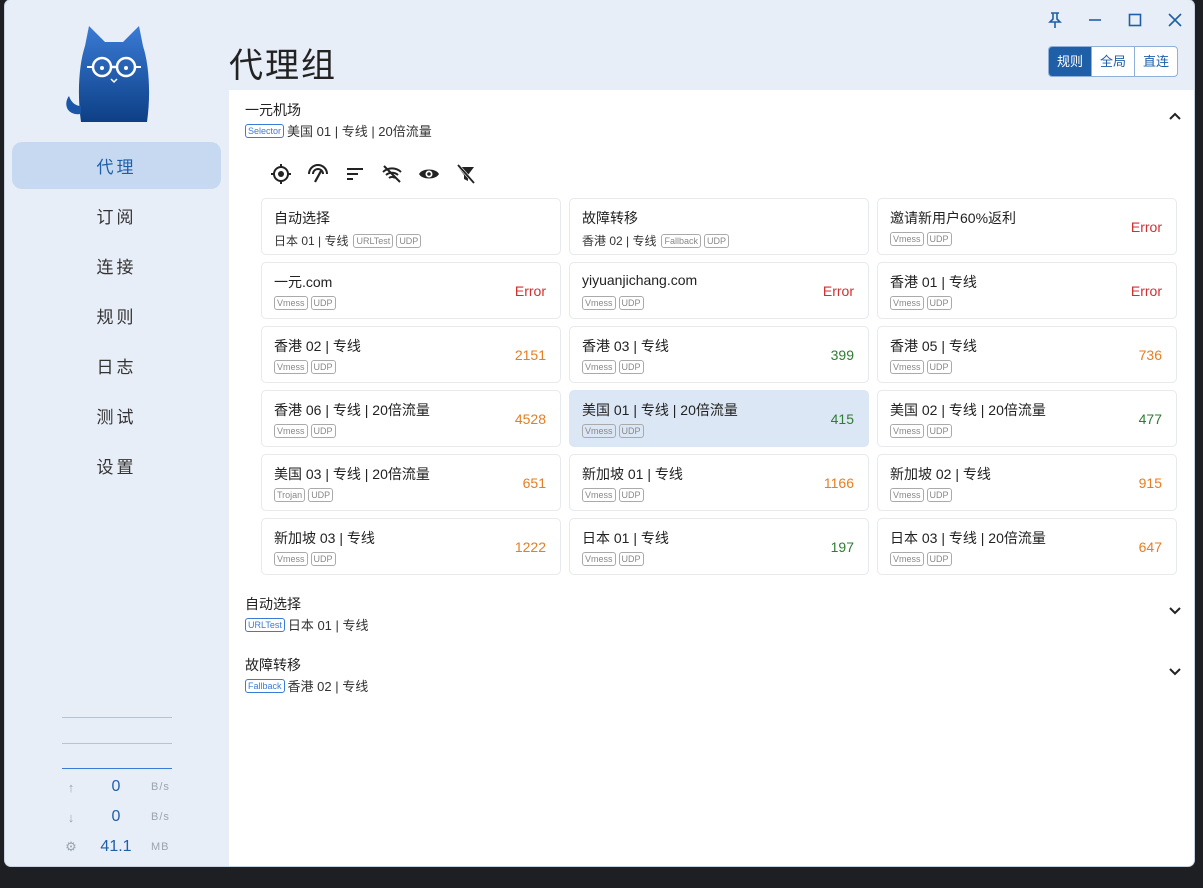  I want to click on pin-icon, so click(1055, 20).